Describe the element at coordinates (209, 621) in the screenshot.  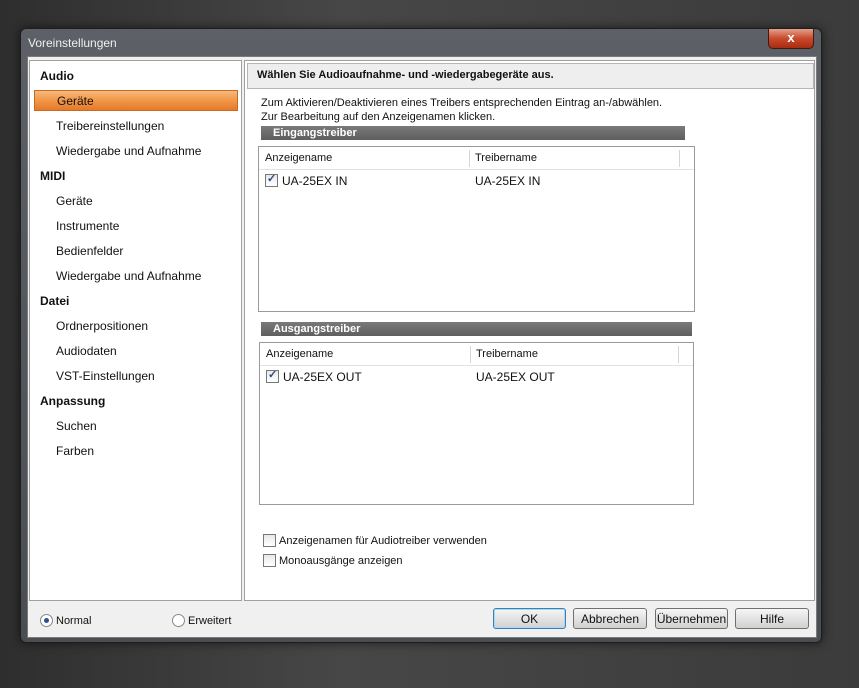
I see `mode-extended-label: Erweitert` at that location.